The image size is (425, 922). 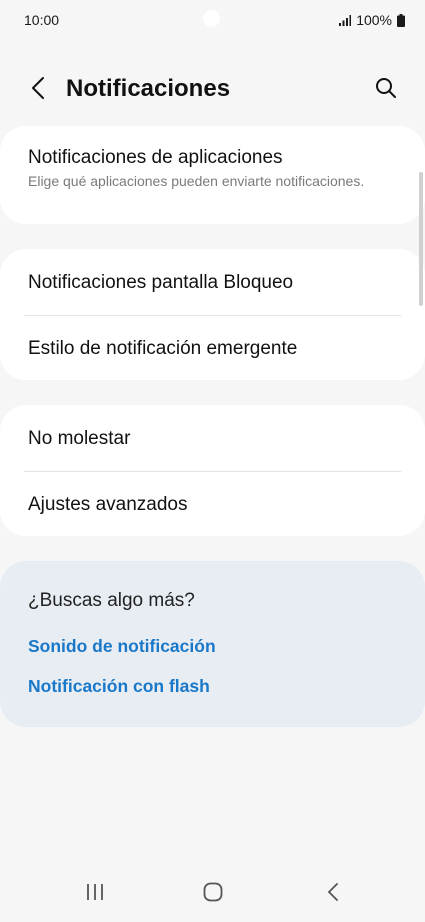 I want to click on popup-style-title: Estilo de notificación emergente, so click(x=163, y=348).